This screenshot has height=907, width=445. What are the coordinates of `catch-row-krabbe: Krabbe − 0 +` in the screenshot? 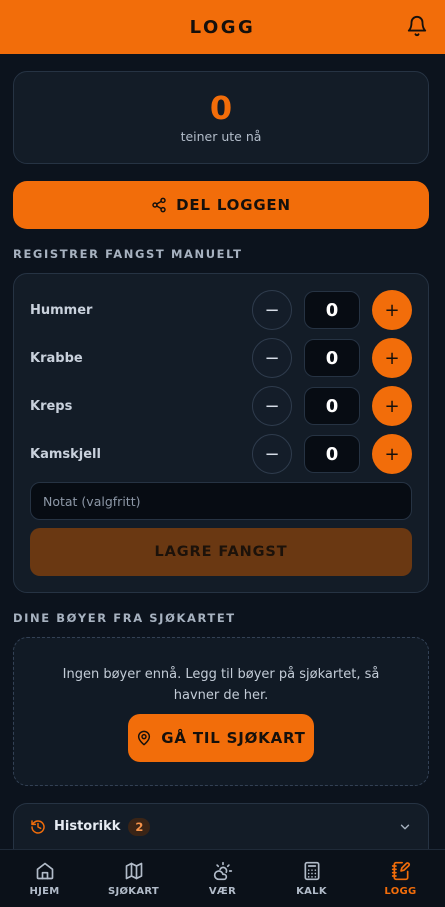 It's located at (221, 358).